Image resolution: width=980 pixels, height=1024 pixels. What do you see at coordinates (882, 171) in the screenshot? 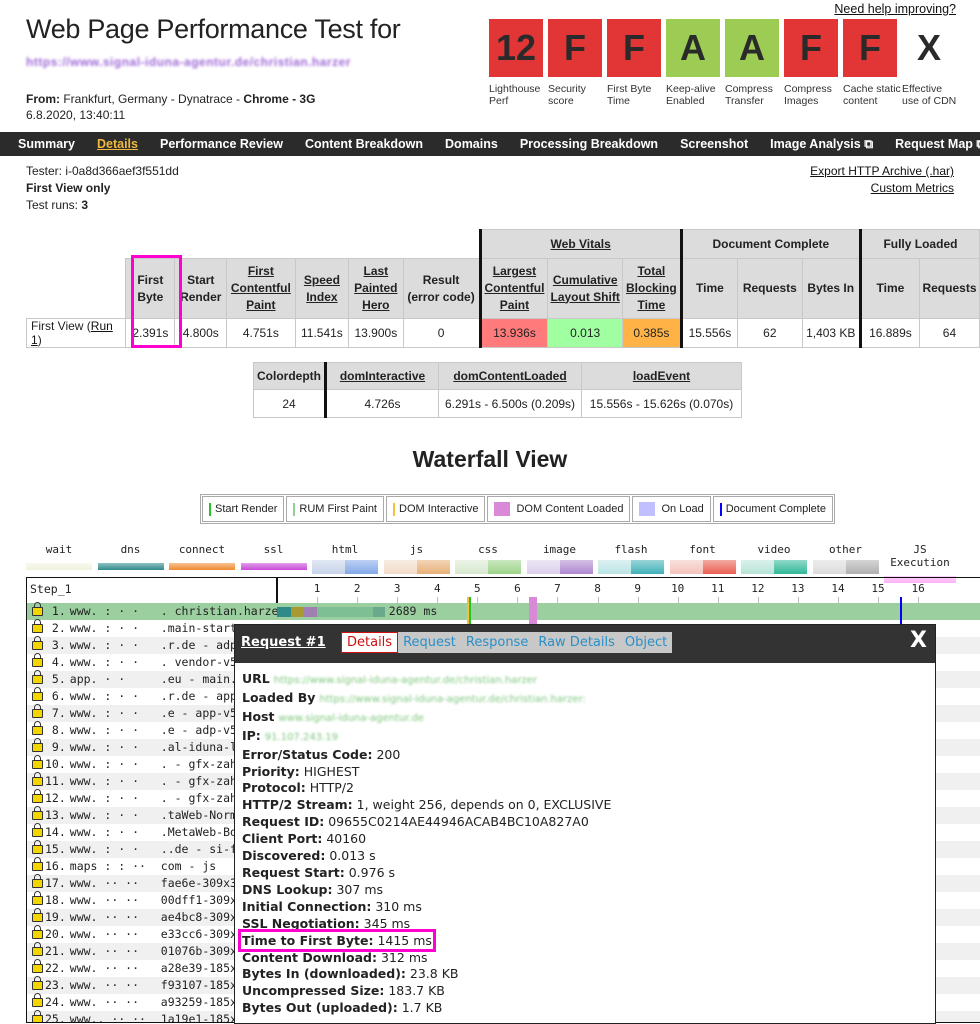
I see `export-har-link: Export HTTP Archive (.har)` at bounding box center [882, 171].